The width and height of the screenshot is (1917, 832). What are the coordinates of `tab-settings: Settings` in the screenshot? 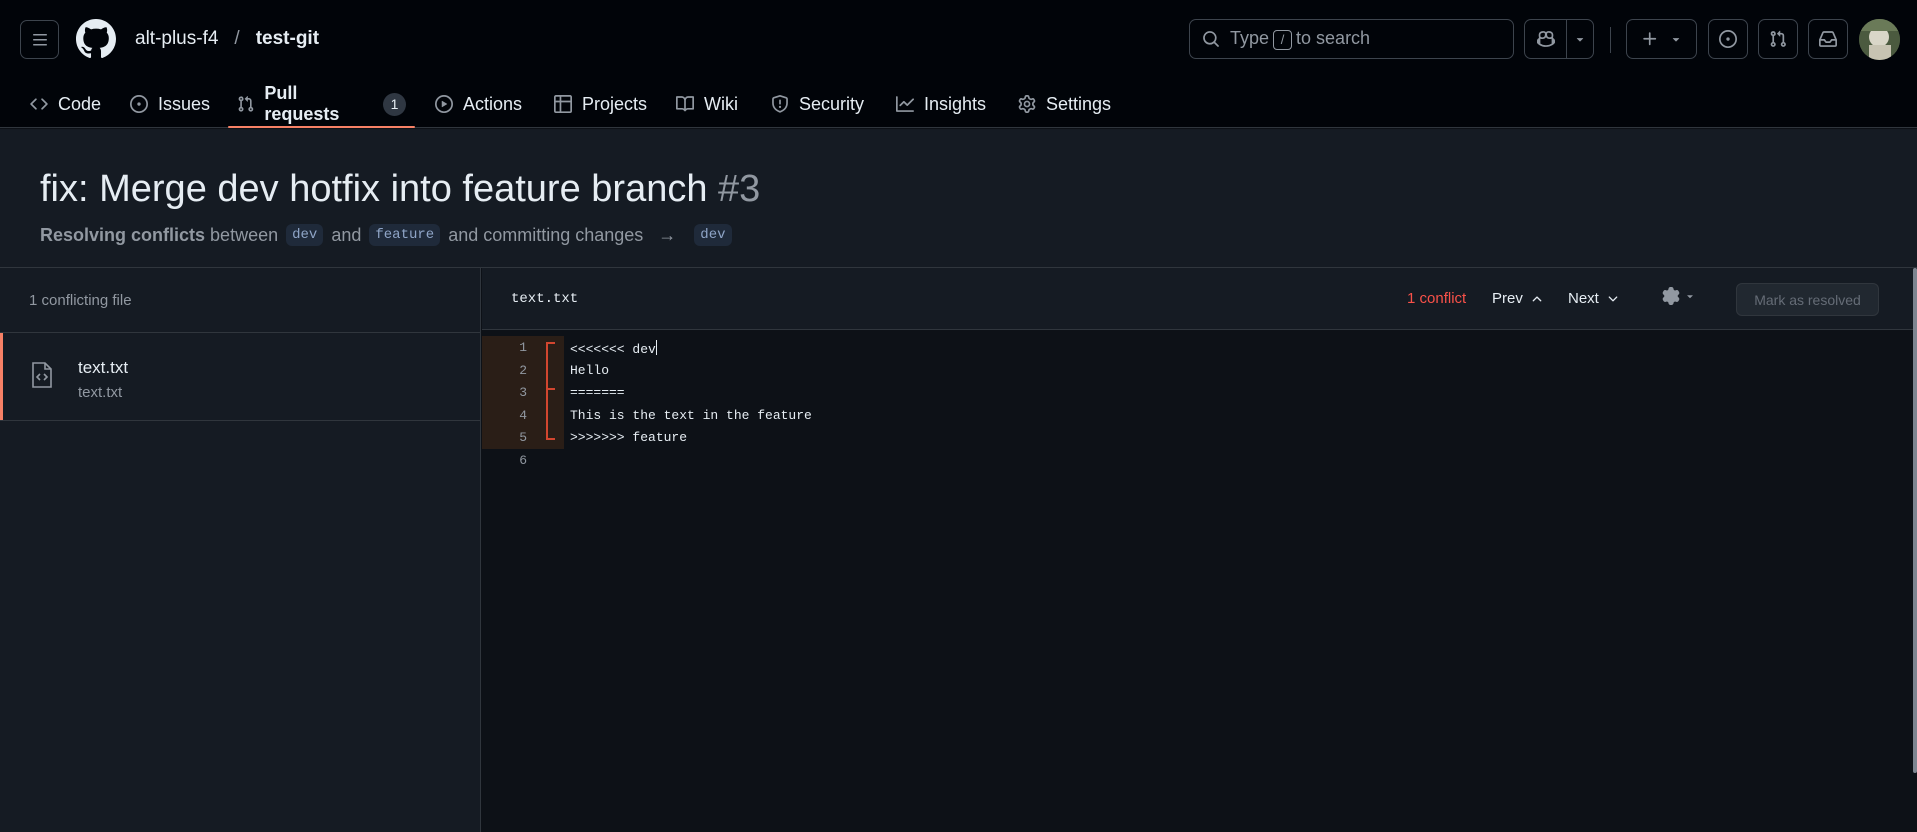 It's located at (1064, 104).